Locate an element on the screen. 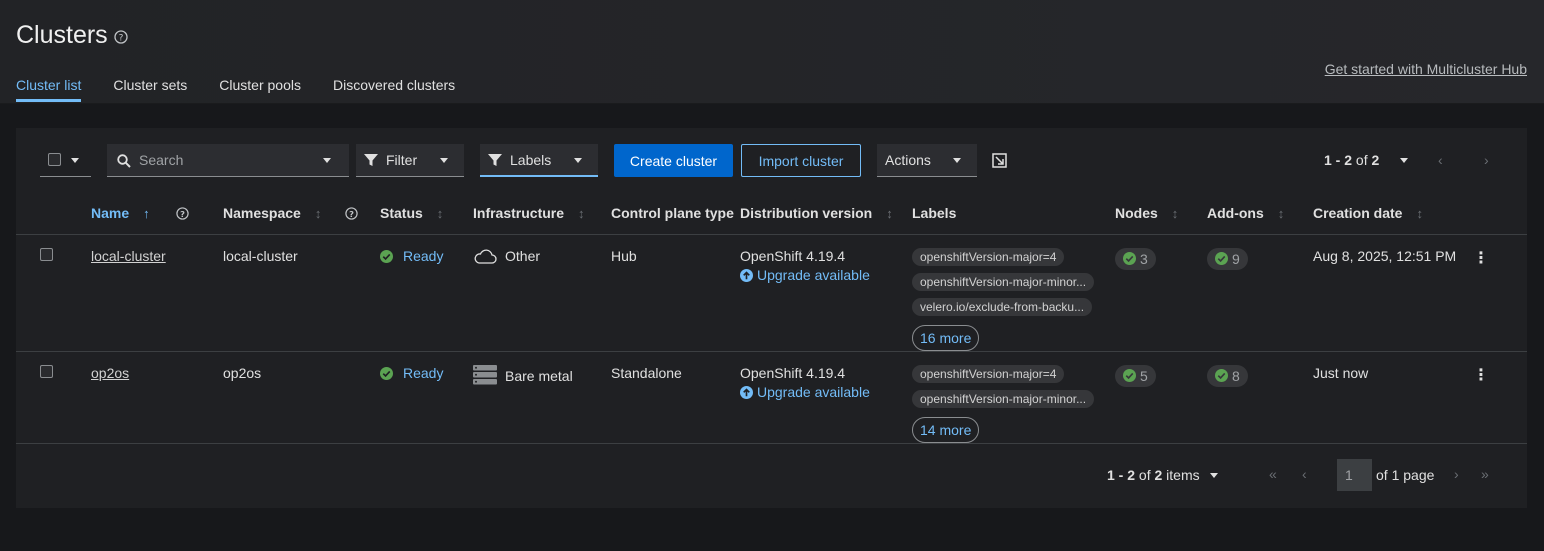 The image size is (1544, 551). search-input is located at coordinates (224, 160).